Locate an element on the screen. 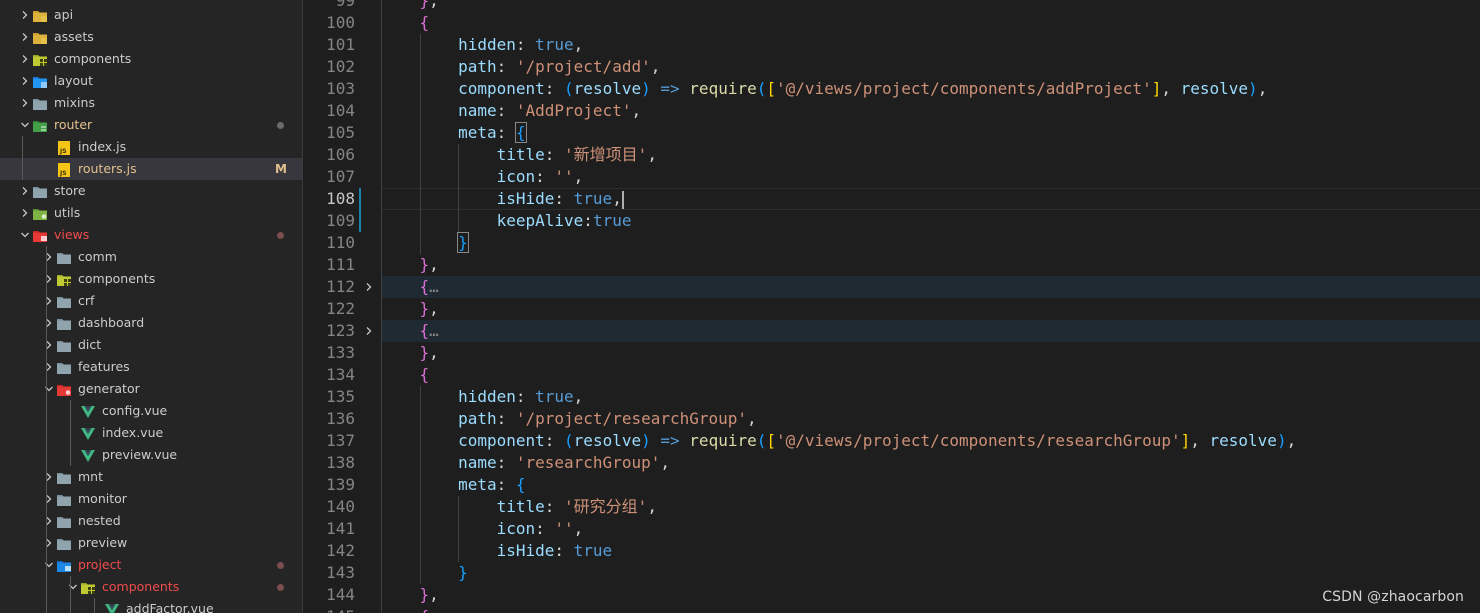  line-number: 110 is located at coordinates (340, 242).